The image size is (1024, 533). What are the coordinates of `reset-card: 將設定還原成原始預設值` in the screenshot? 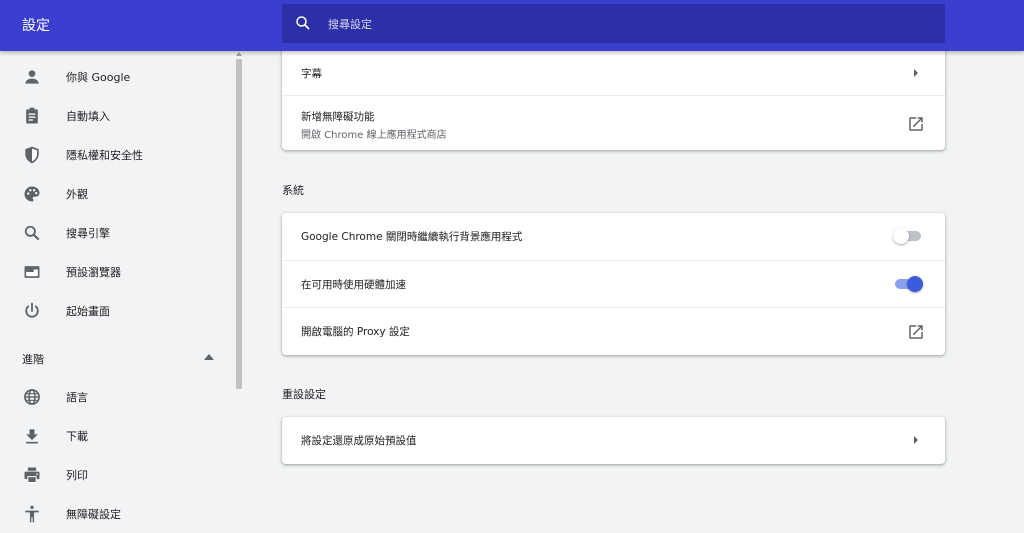 It's located at (613, 440).